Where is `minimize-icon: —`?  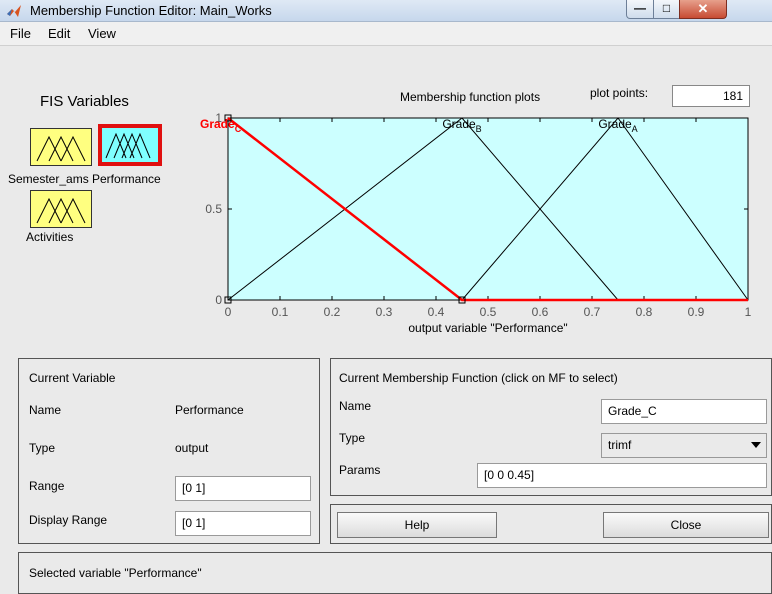
minimize-icon: — is located at coordinates (640, 8).